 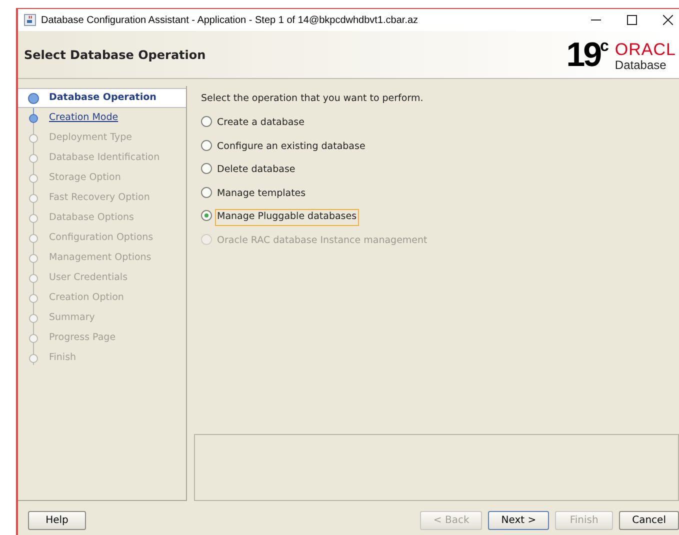 I want to click on dialog-button: Next >, so click(x=519, y=520).